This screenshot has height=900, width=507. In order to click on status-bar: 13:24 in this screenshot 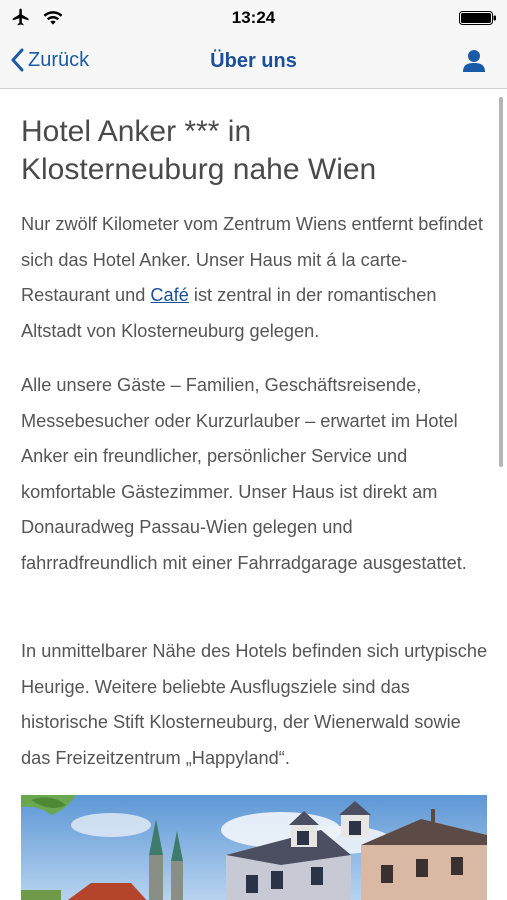, I will do `click(253, 18)`.